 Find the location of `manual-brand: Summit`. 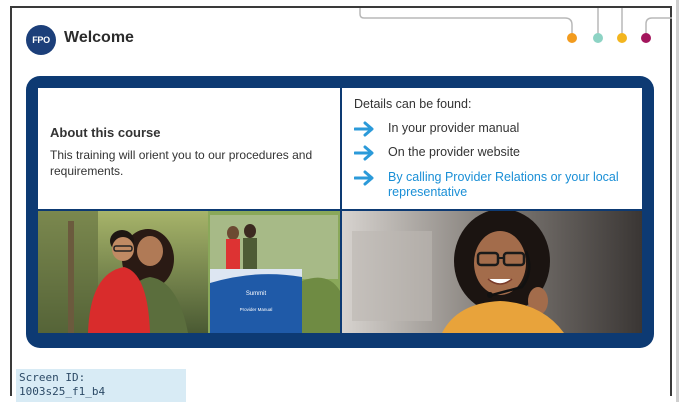

manual-brand: Summit is located at coordinates (256, 294).